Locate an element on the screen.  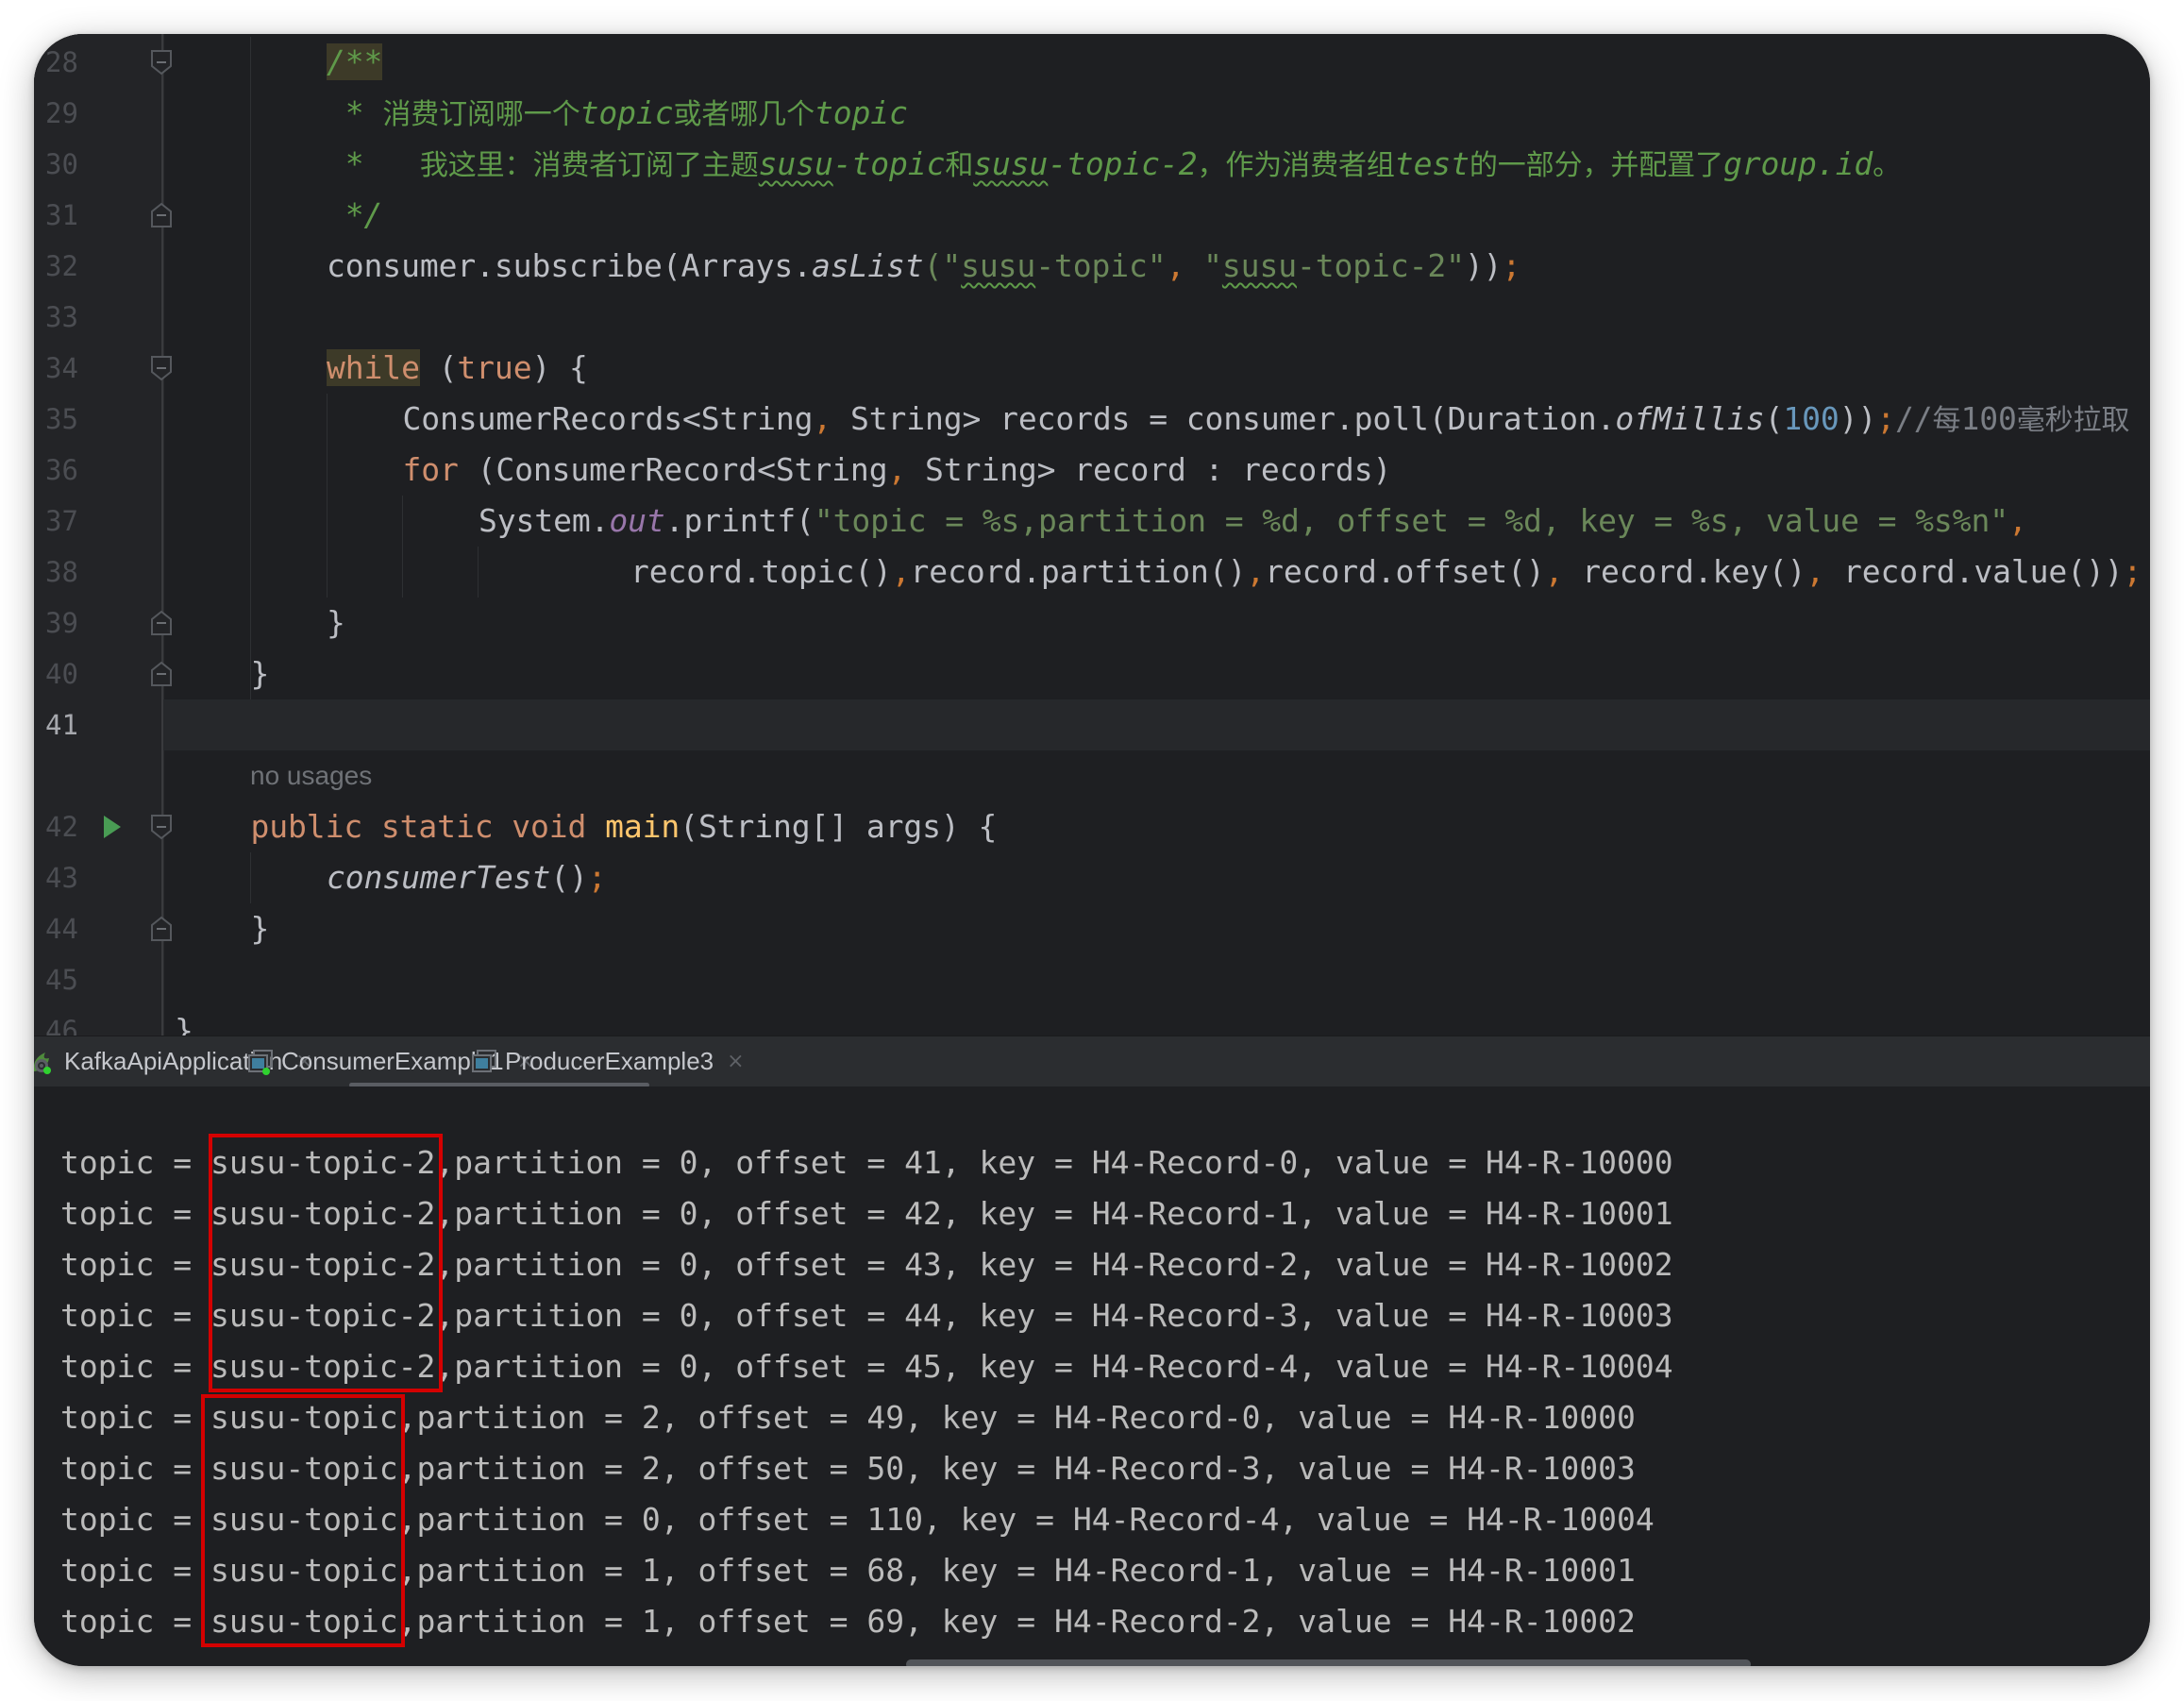
code-token: ofMillis is located at coordinates (1690, 418).